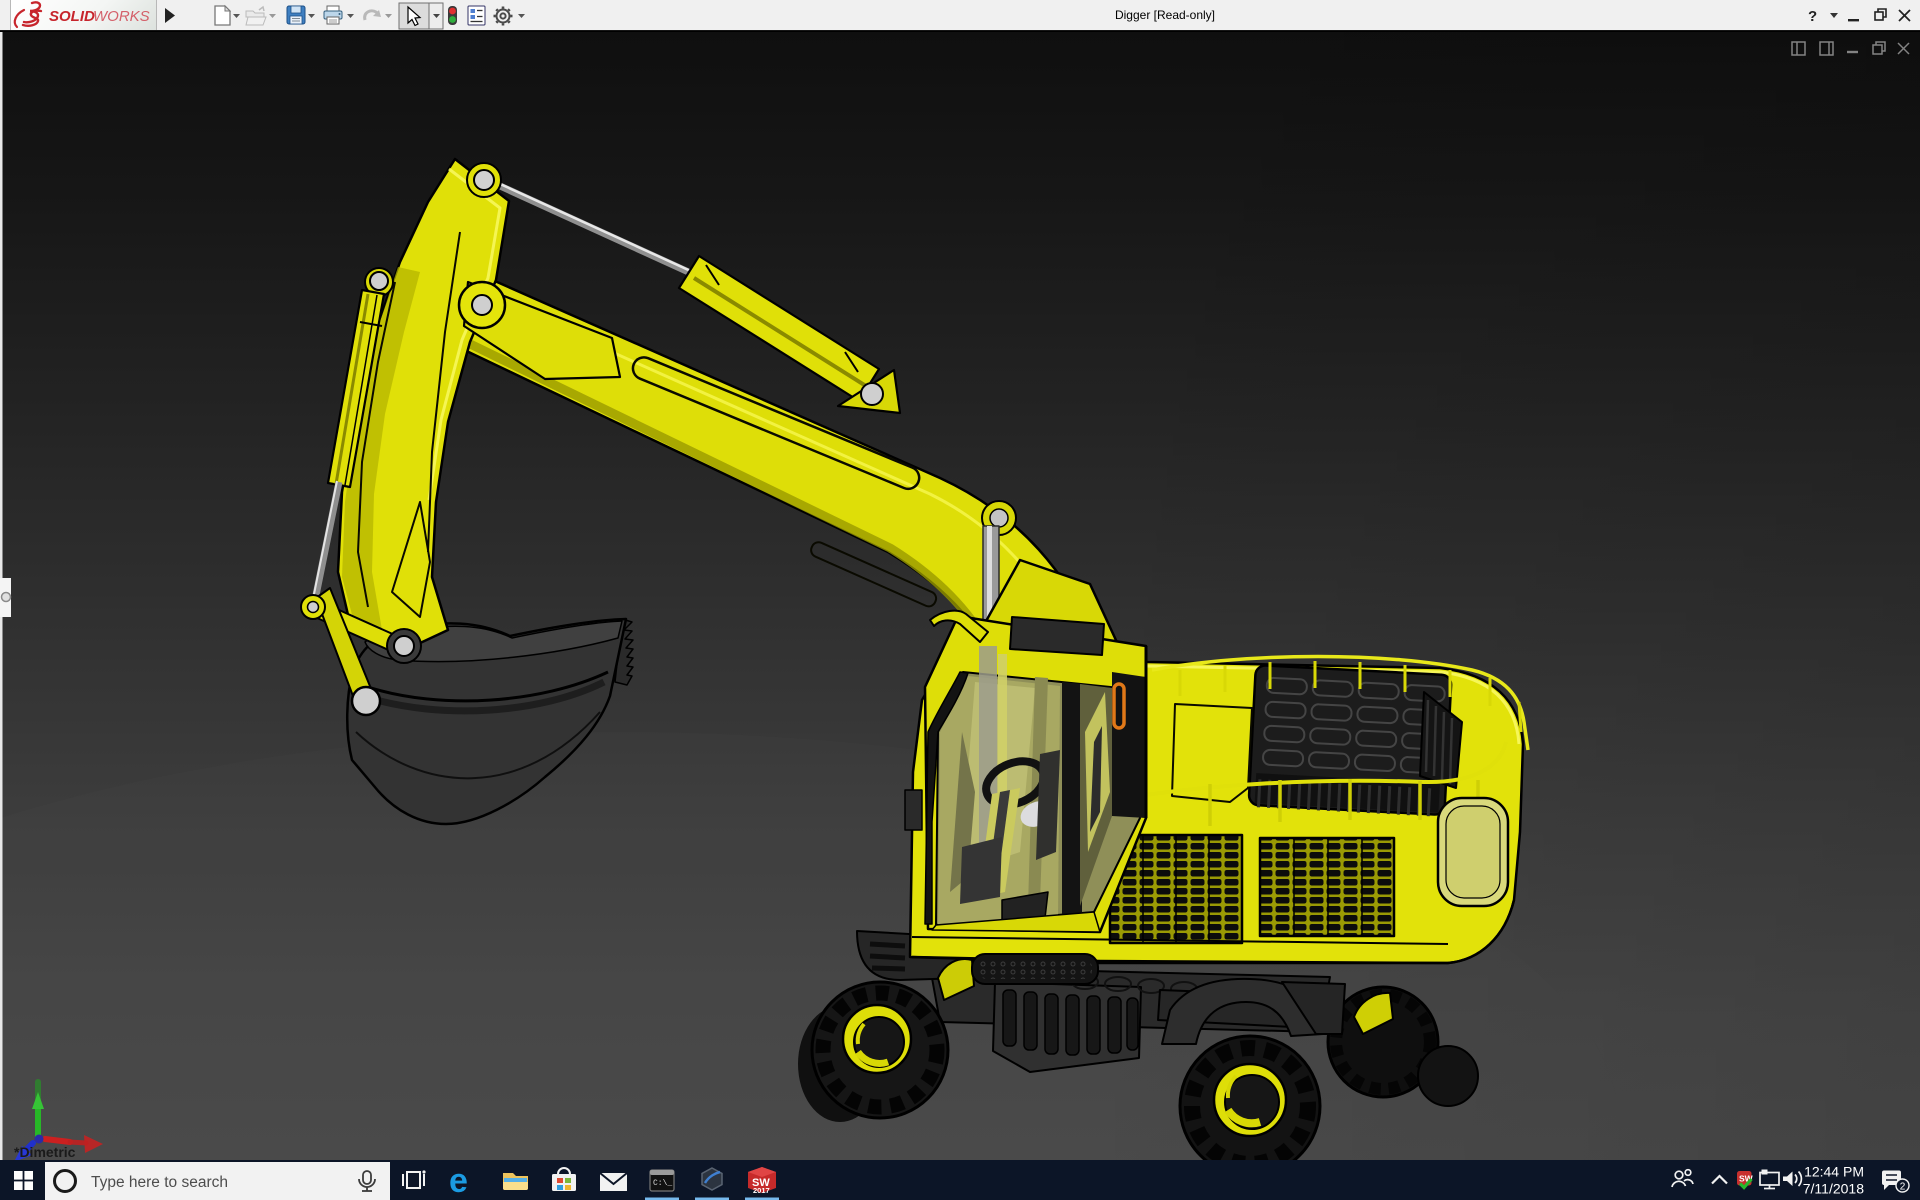  What do you see at coordinates (458, 1181) in the screenshot?
I see `svg-text: e` at bounding box center [458, 1181].